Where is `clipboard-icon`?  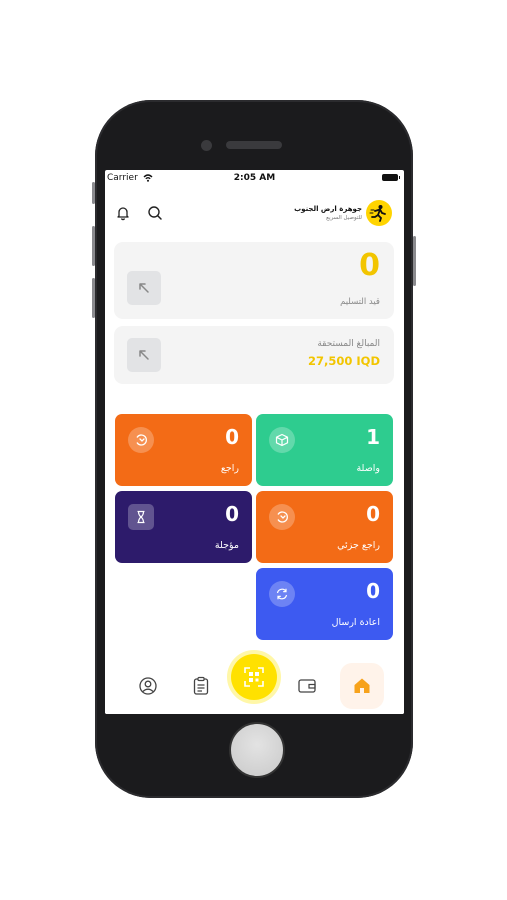 clipboard-icon is located at coordinates (201, 686).